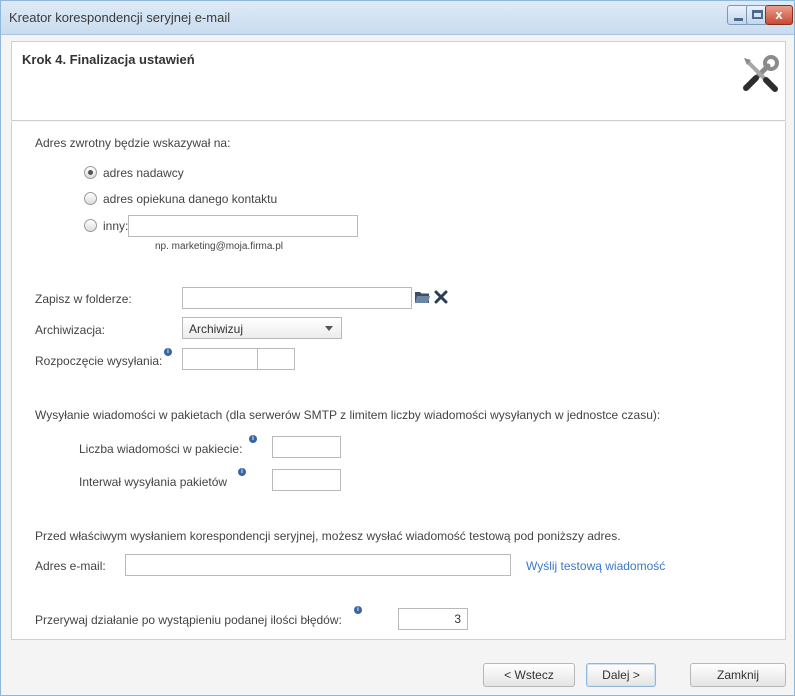 Image resolution: width=795 pixels, height=696 pixels. What do you see at coordinates (120, 17) in the screenshot?
I see `window-title: Kreator korespondencji seryjnej e-mail` at bounding box center [120, 17].